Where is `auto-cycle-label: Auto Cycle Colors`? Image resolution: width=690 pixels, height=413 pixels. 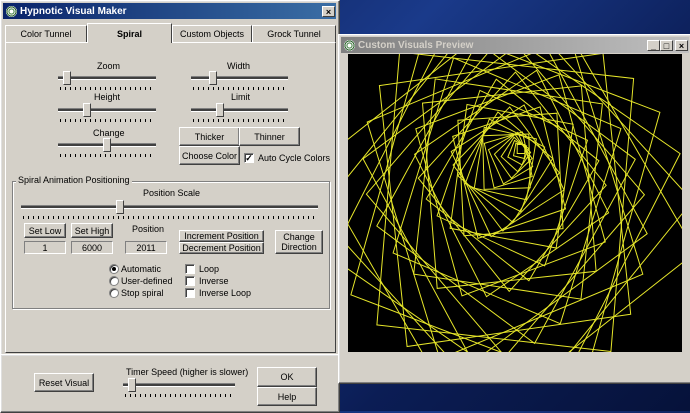
auto-cycle-label: Auto Cycle Colors is located at coordinates (294, 158).